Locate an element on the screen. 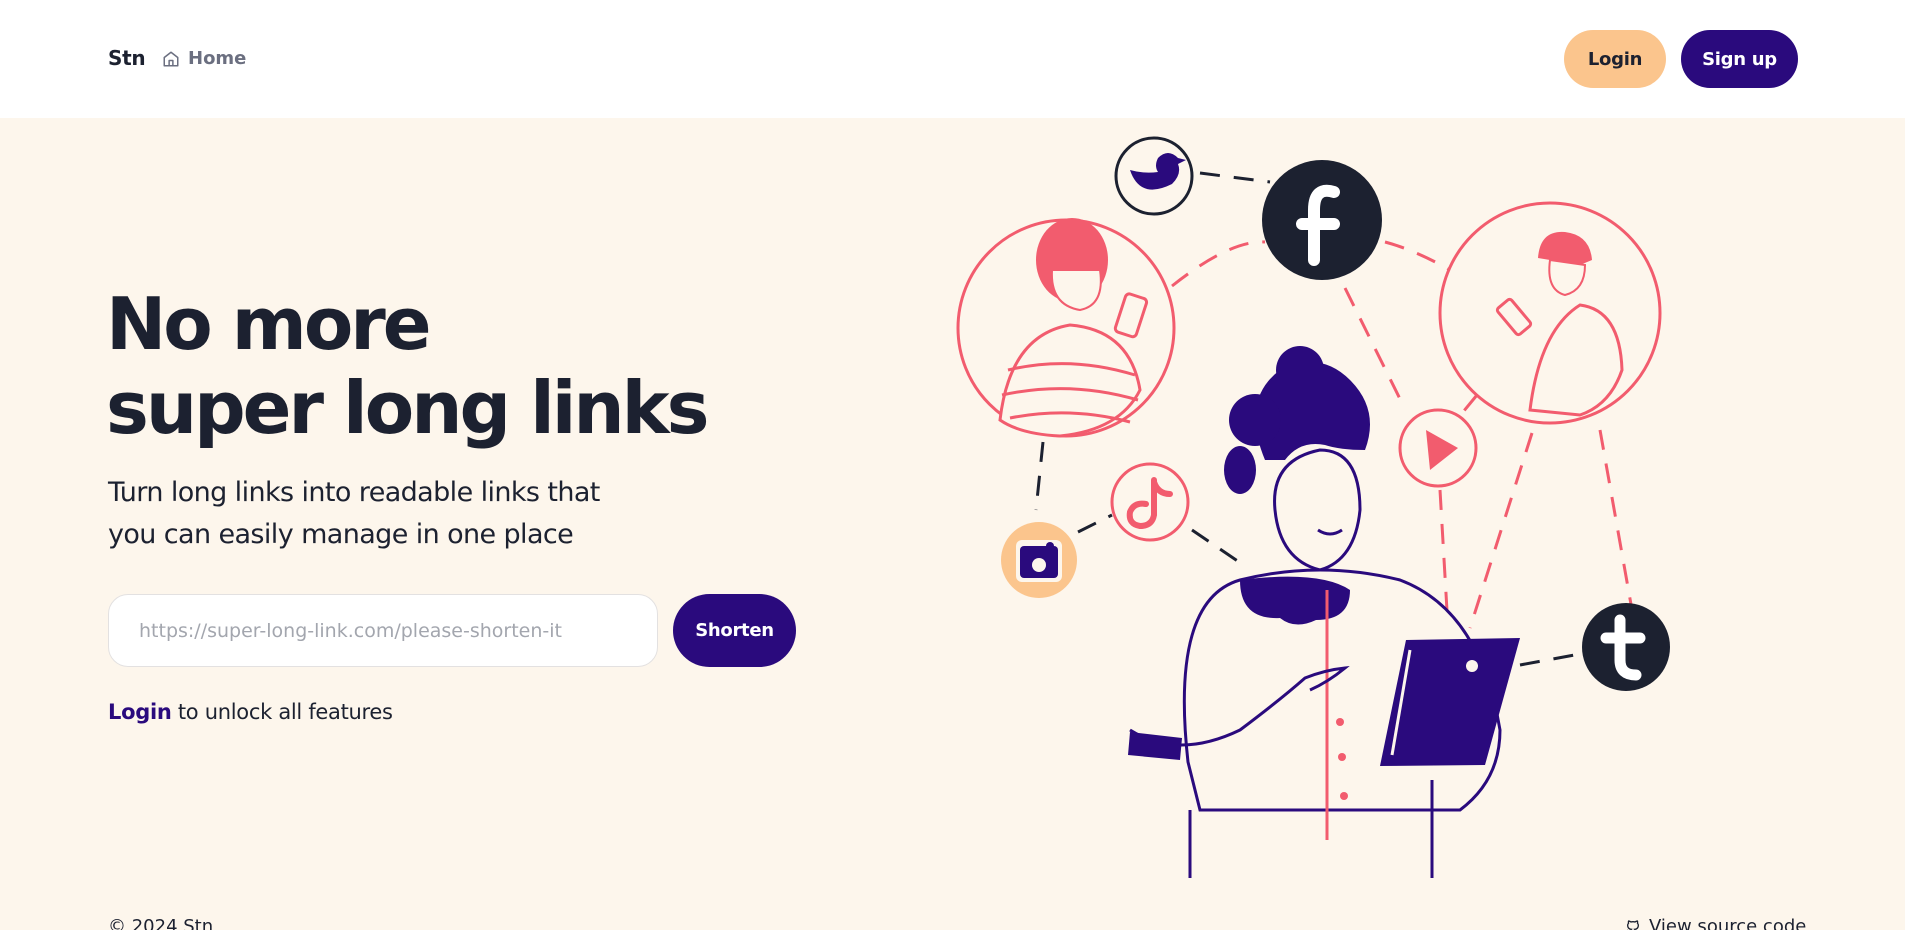 This screenshot has height=930, width=1905. tumblr-icon is located at coordinates (1626, 647).